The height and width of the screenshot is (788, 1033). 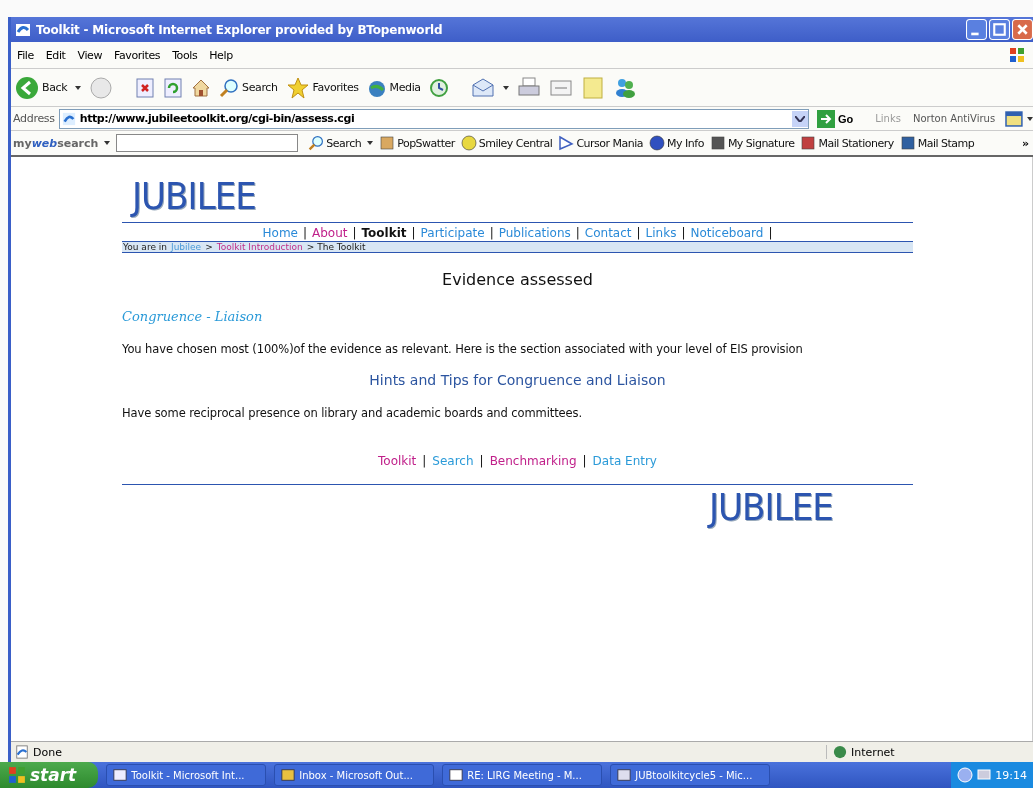 What do you see at coordinates (193, 316) in the screenshot?
I see `topic-title: Congruence - Liaison` at bounding box center [193, 316].